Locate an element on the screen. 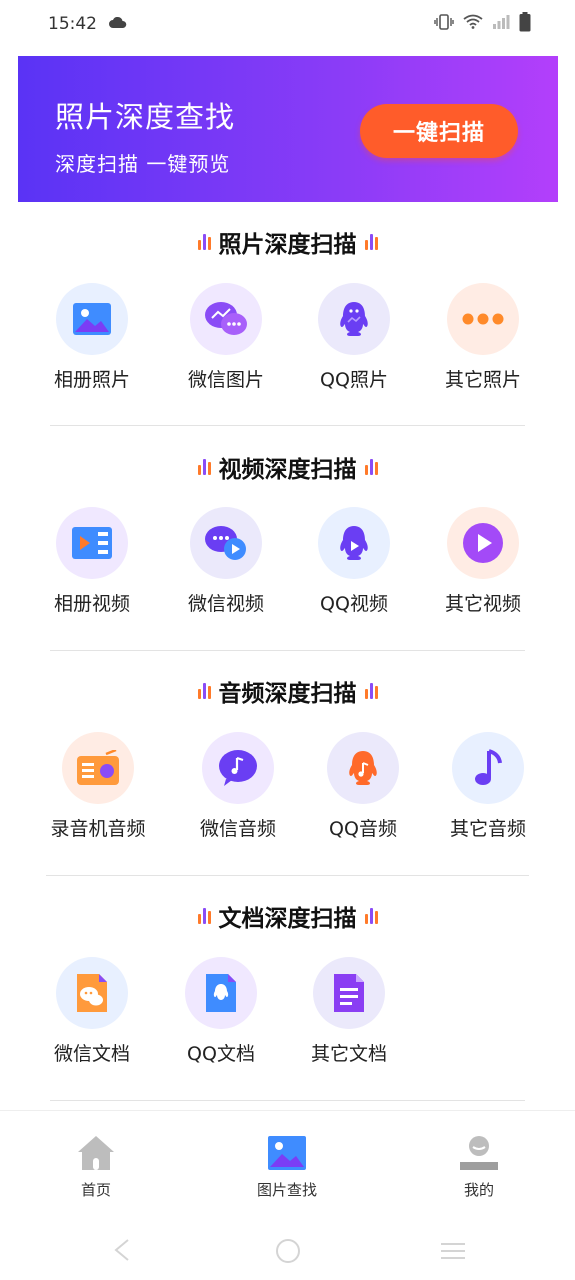 Image resolution: width=575 pixels, height=1280 pixels. scan-item-qq-videos: QQ视频 is located at coordinates (354, 561).